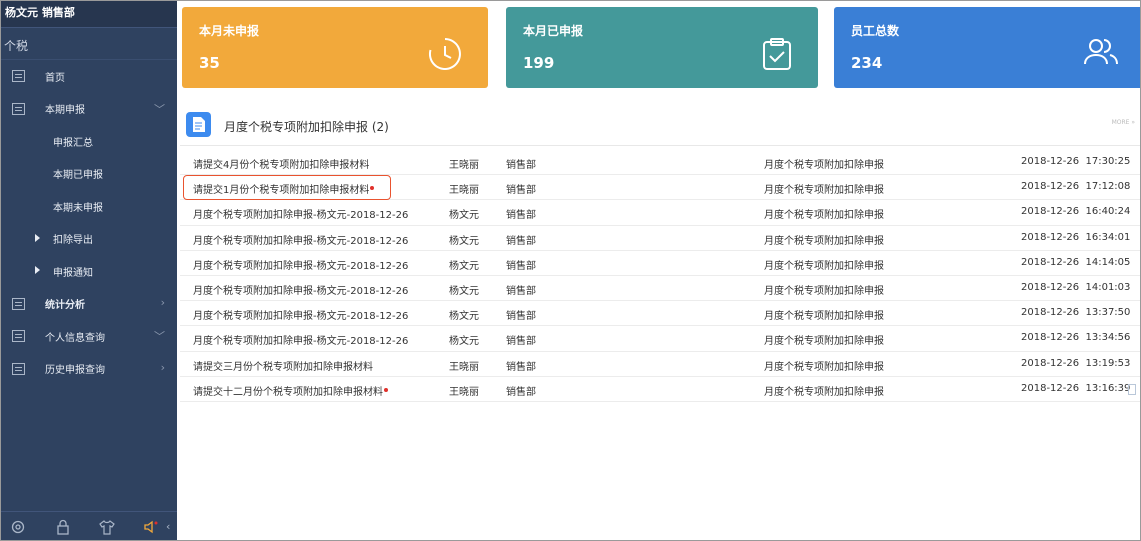 This screenshot has width=1141, height=541. What do you see at coordinates (88, 304) in the screenshot?
I see `sidebar-item-statistics: 统计分析 ›` at bounding box center [88, 304].